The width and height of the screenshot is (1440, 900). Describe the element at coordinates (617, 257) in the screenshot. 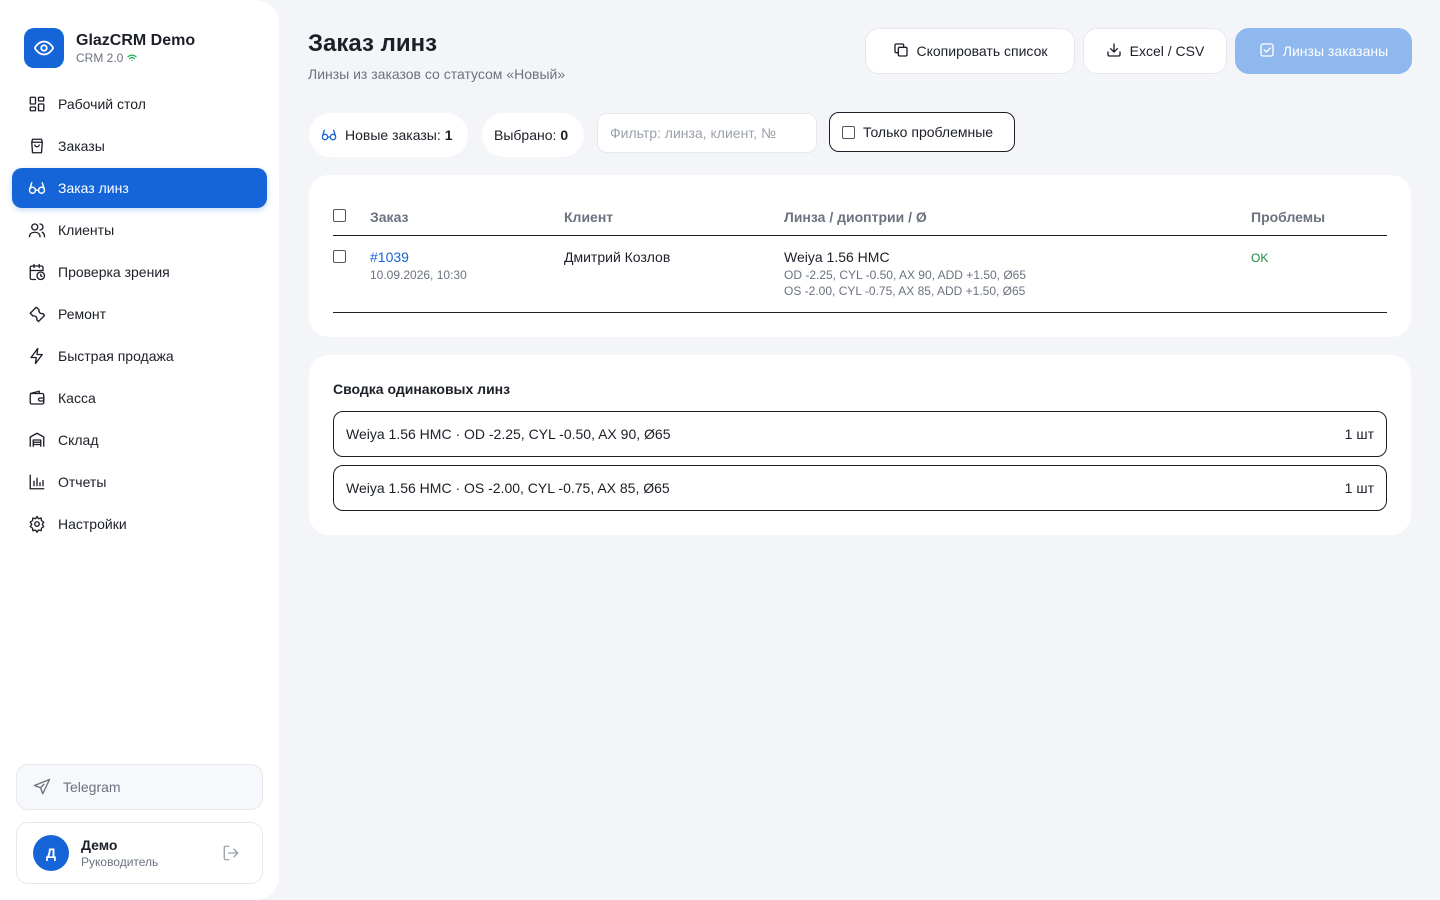

I see `client-name: Дмитрий Козлов` at that location.